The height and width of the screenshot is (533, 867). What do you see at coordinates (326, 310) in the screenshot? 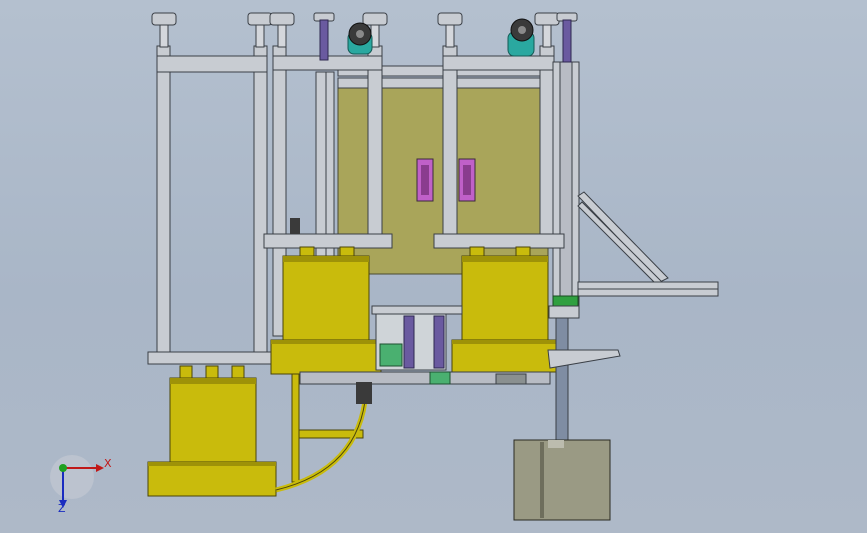
I see `cylinder-left` at bounding box center [326, 310].